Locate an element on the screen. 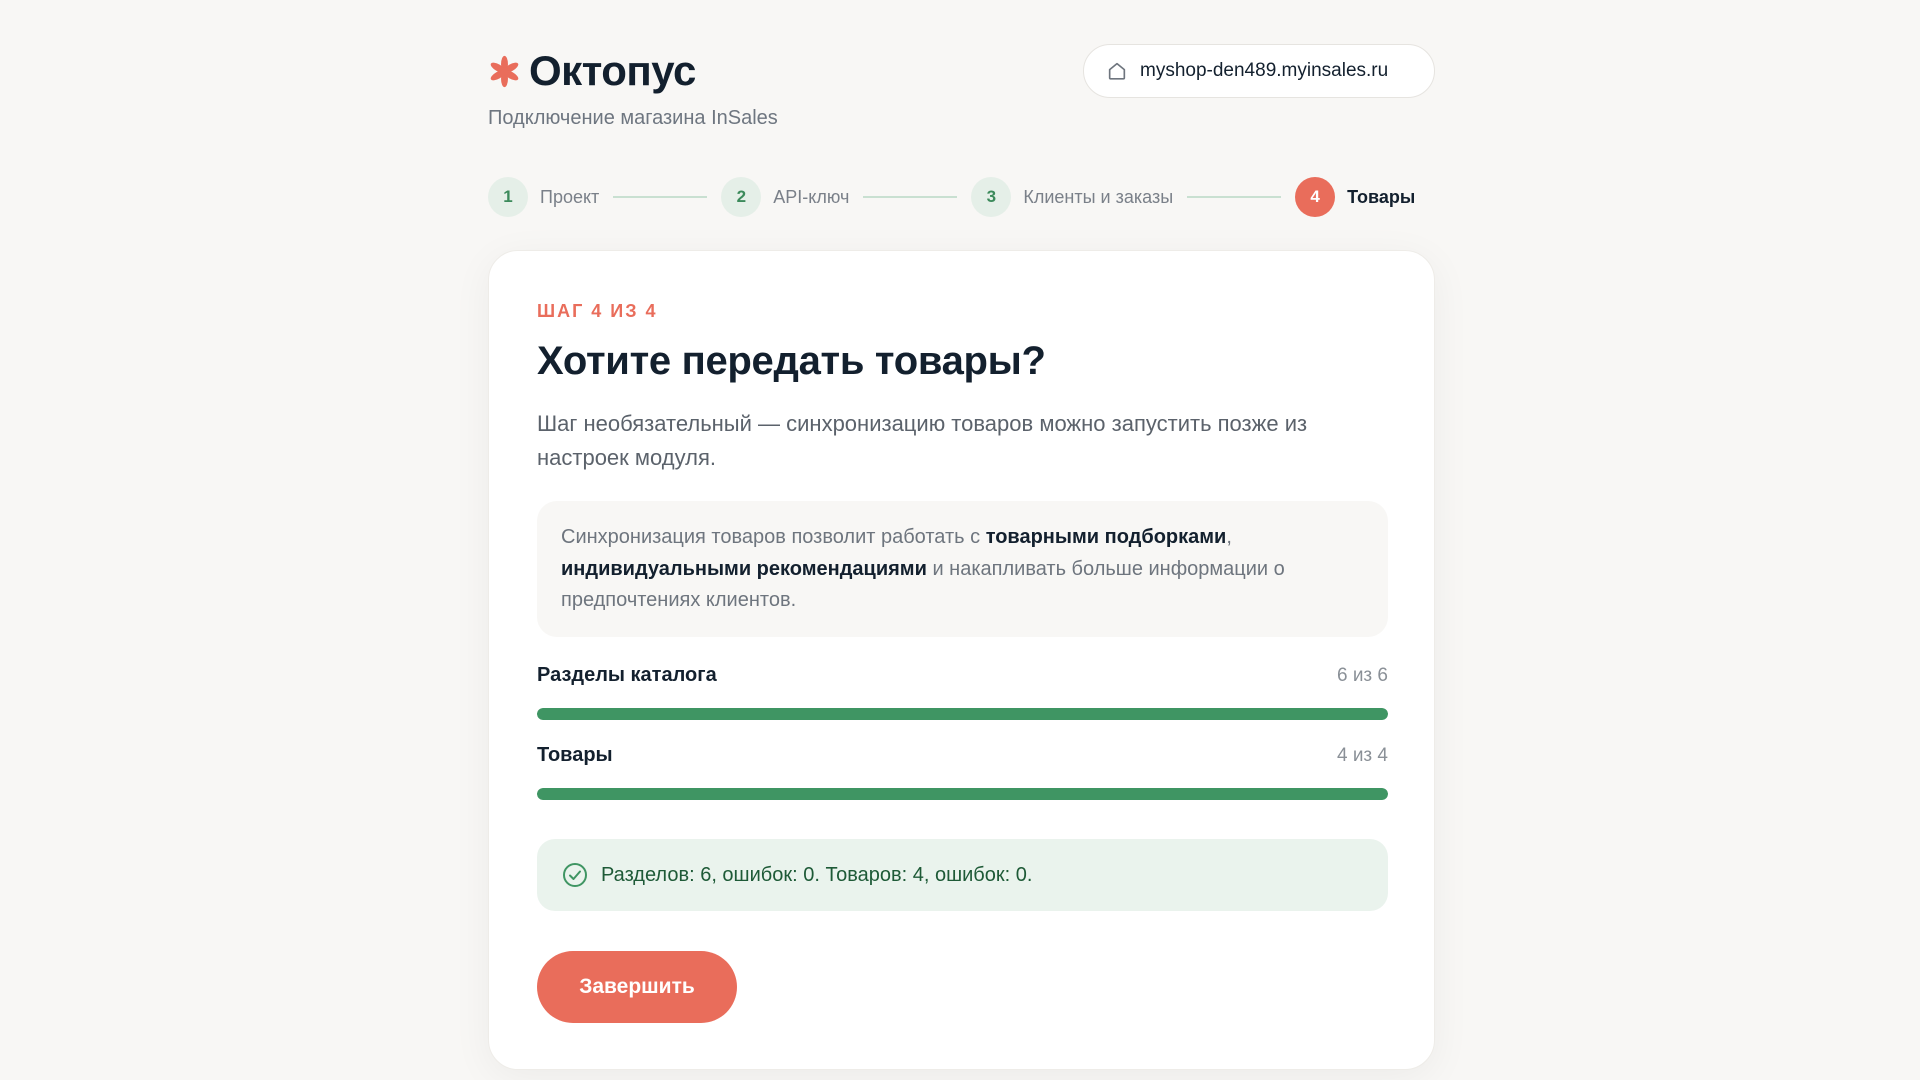  step-label: Проект is located at coordinates (570, 196).